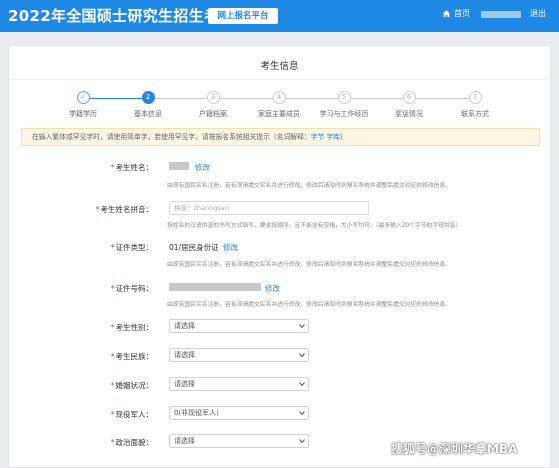 This screenshot has height=468, width=559. I want to click on military-label: *现役军人：, so click(131, 414).